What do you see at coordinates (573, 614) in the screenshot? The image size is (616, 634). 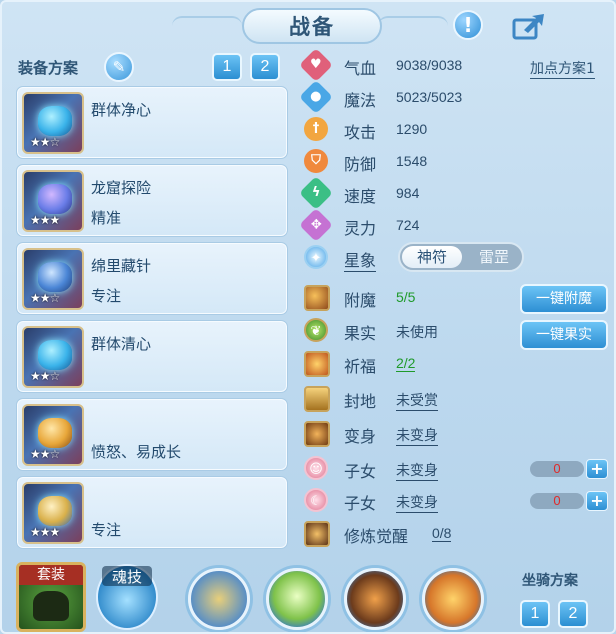 I see `mount-plan-tab-2: 2` at bounding box center [573, 614].